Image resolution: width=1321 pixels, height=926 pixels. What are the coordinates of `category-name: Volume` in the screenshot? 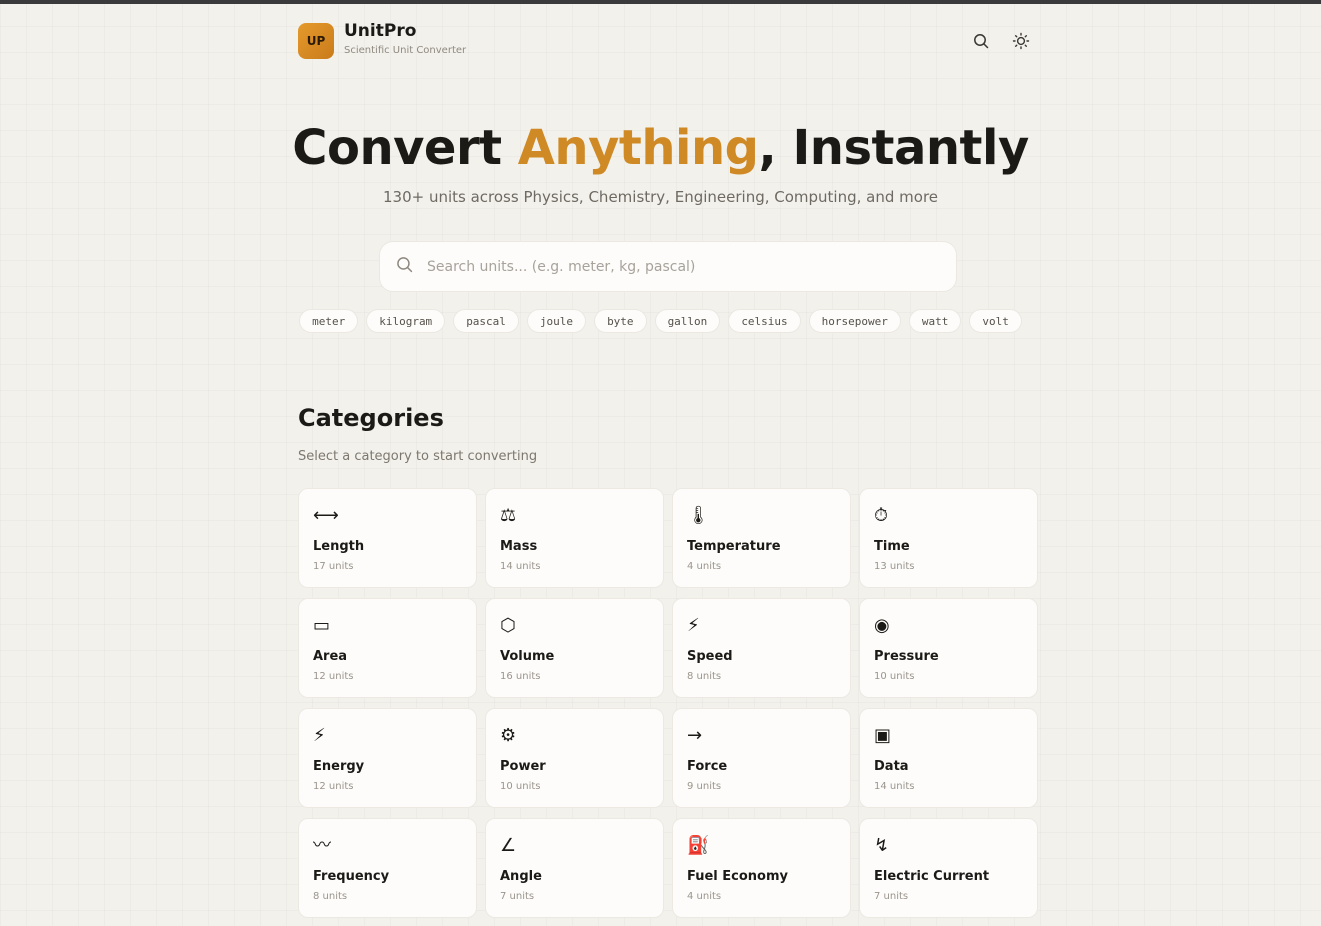 It's located at (527, 656).